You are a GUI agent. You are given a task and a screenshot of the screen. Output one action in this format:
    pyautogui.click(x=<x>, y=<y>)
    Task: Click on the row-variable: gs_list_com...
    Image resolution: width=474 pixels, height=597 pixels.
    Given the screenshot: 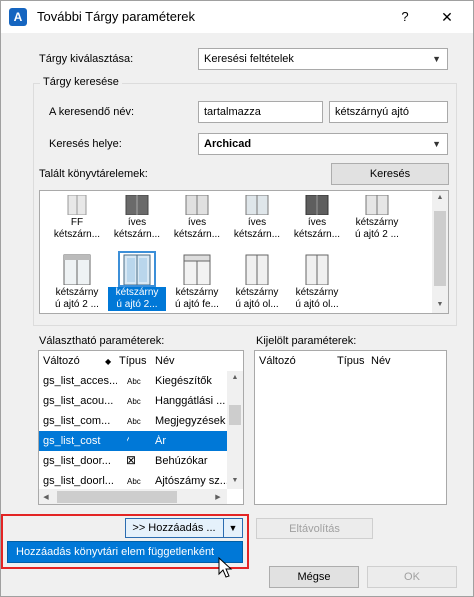 What is the action you would take?
    pyautogui.click(x=77, y=421)
    